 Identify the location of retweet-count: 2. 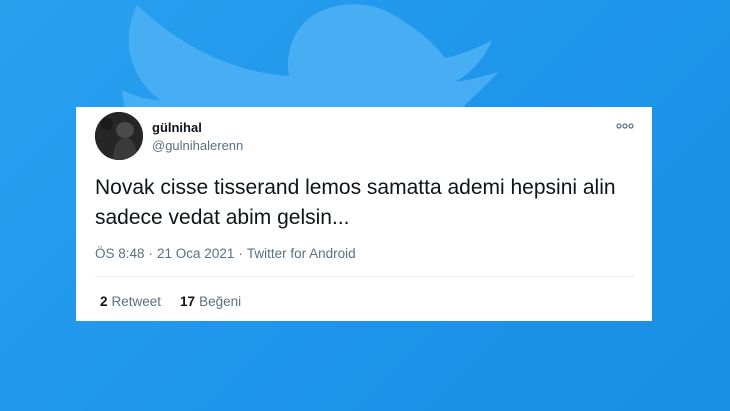
(104, 301).